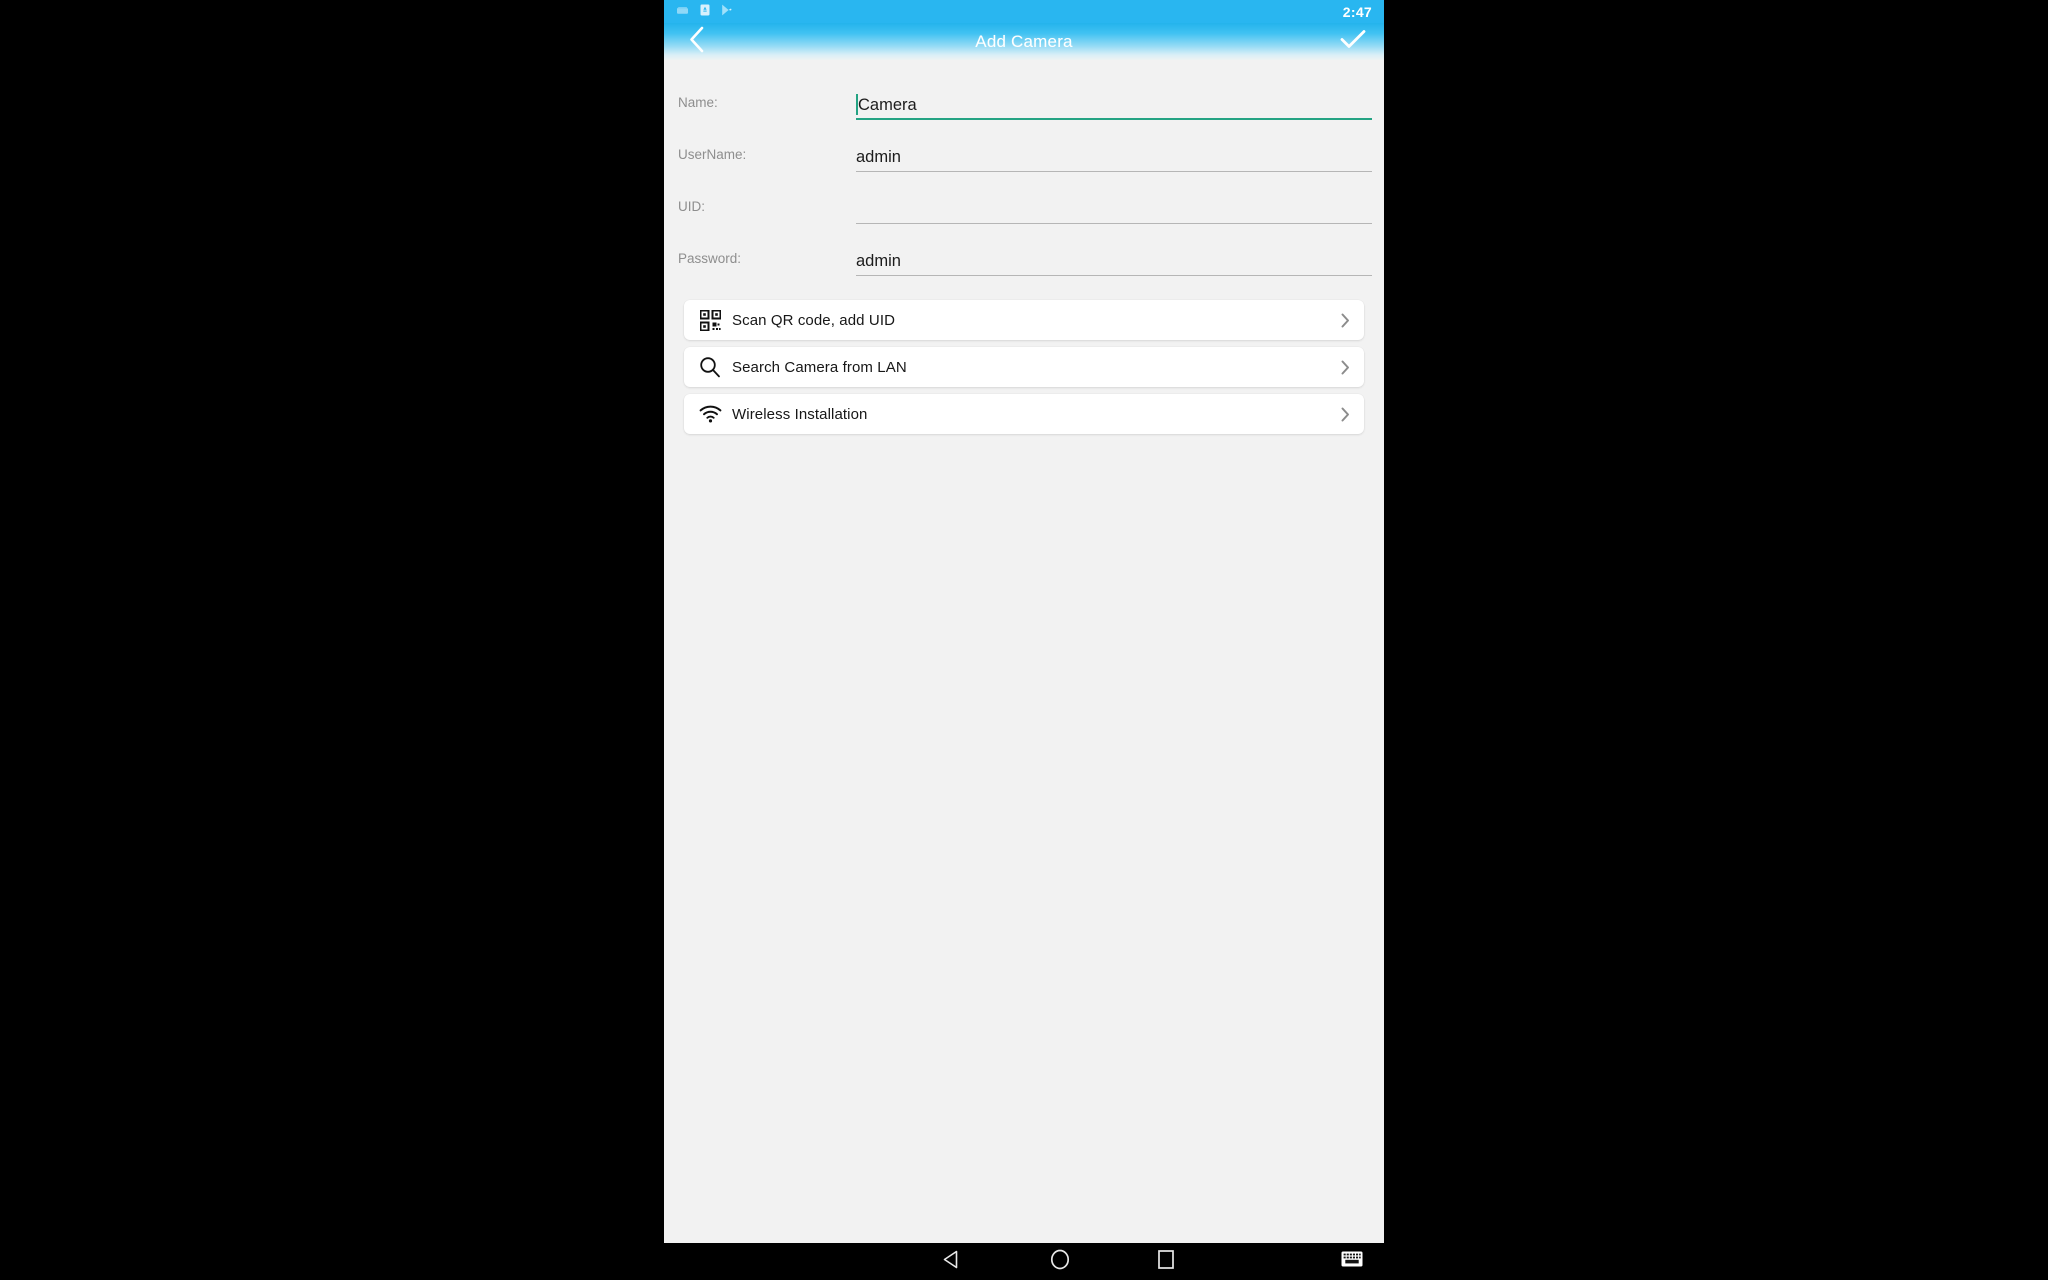  I want to click on username-input-value: admin, so click(878, 157).